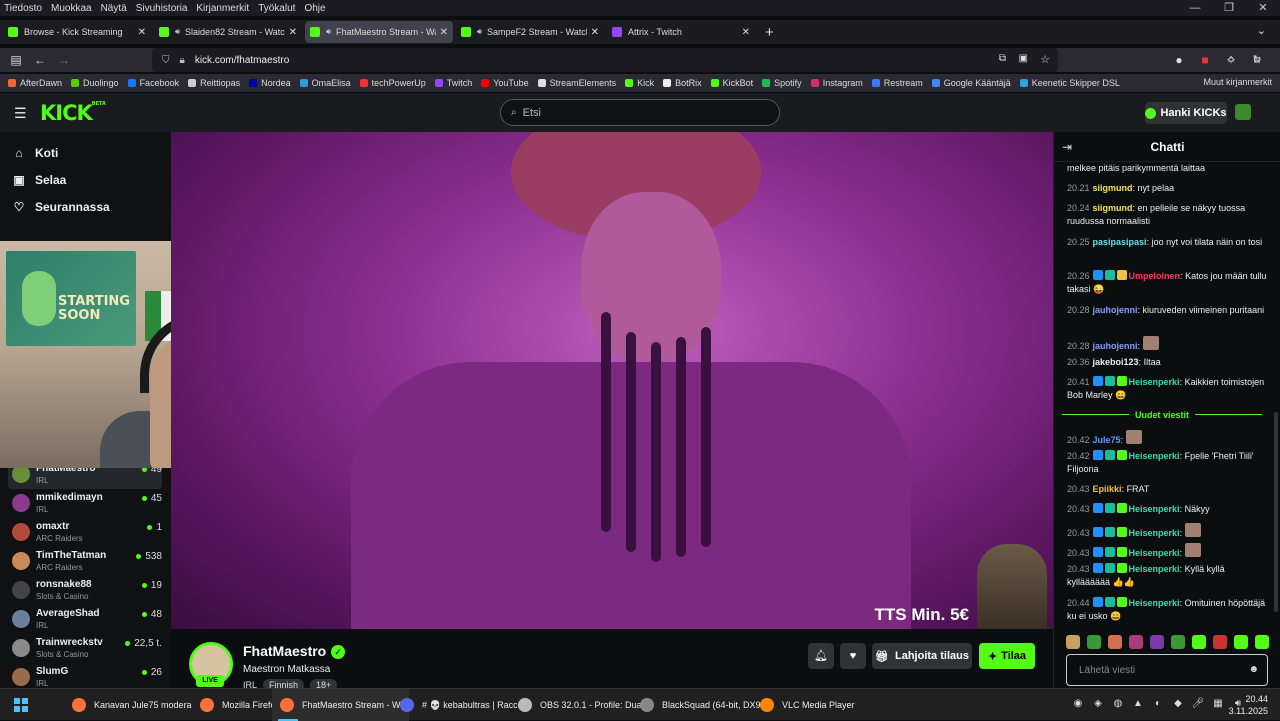 Image resolution: width=1280 pixels, height=721 pixels. I want to click on followed-channel: mmikedimayn IRL 45, so click(85, 504).